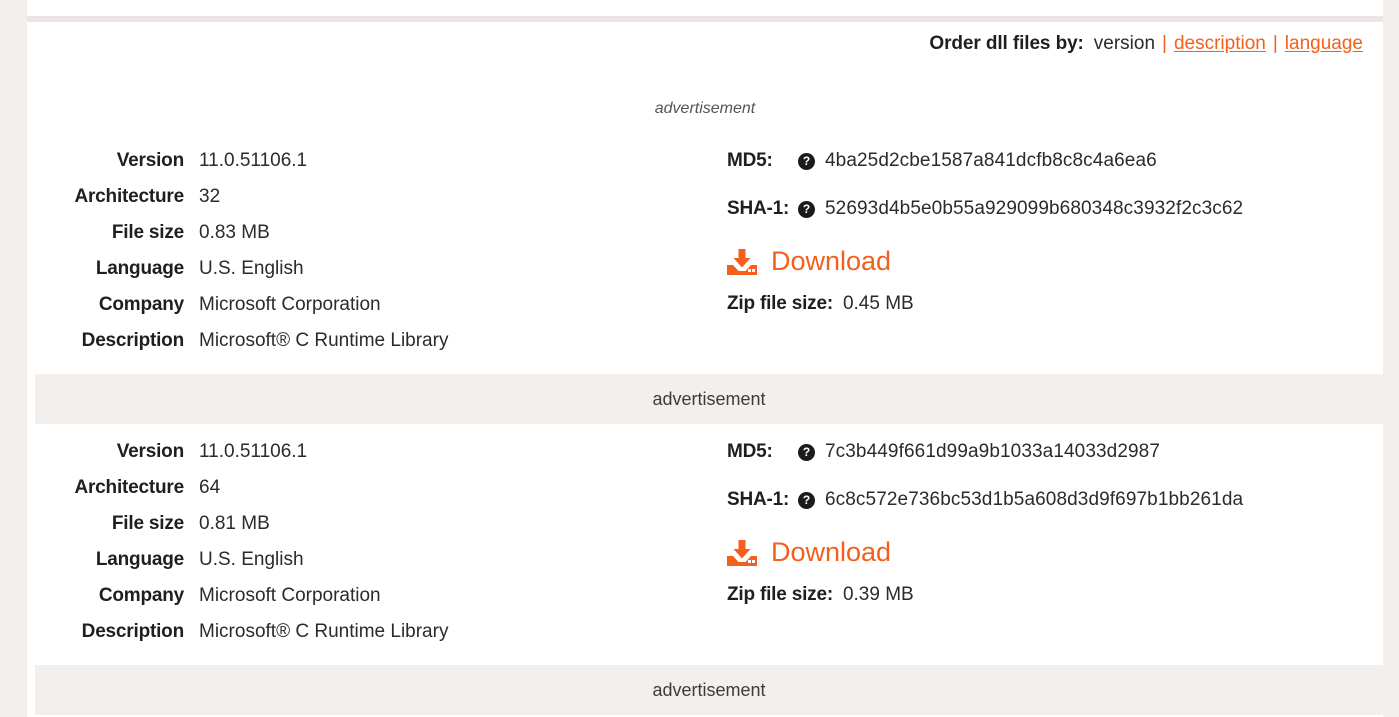 The width and height of the screenshot is (1399, 717). What do you see at coordinates (1034, 499) in the screenshot?
I see `sha1-value: 6c8c572e736bc53d1b5a608d3d9f697b1bb261da` at bounding box center [1034, 499].